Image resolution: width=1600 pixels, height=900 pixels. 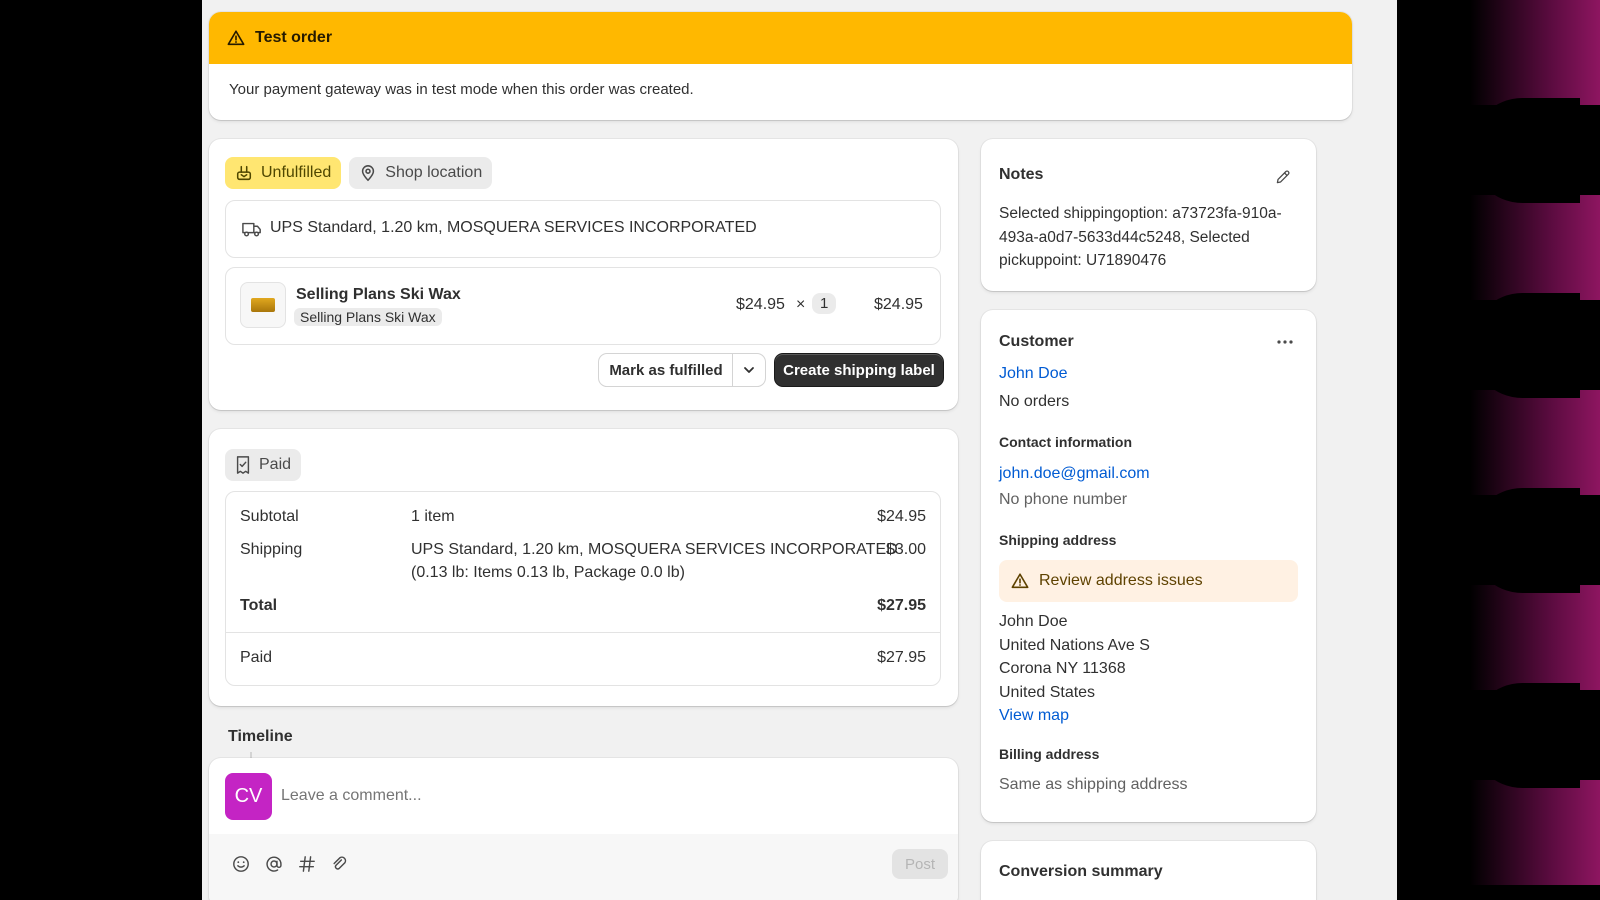 What do you see at coordinates (248, 796) in the screenshot?
I see `avatar: CV` at bounding box center [248, 796].